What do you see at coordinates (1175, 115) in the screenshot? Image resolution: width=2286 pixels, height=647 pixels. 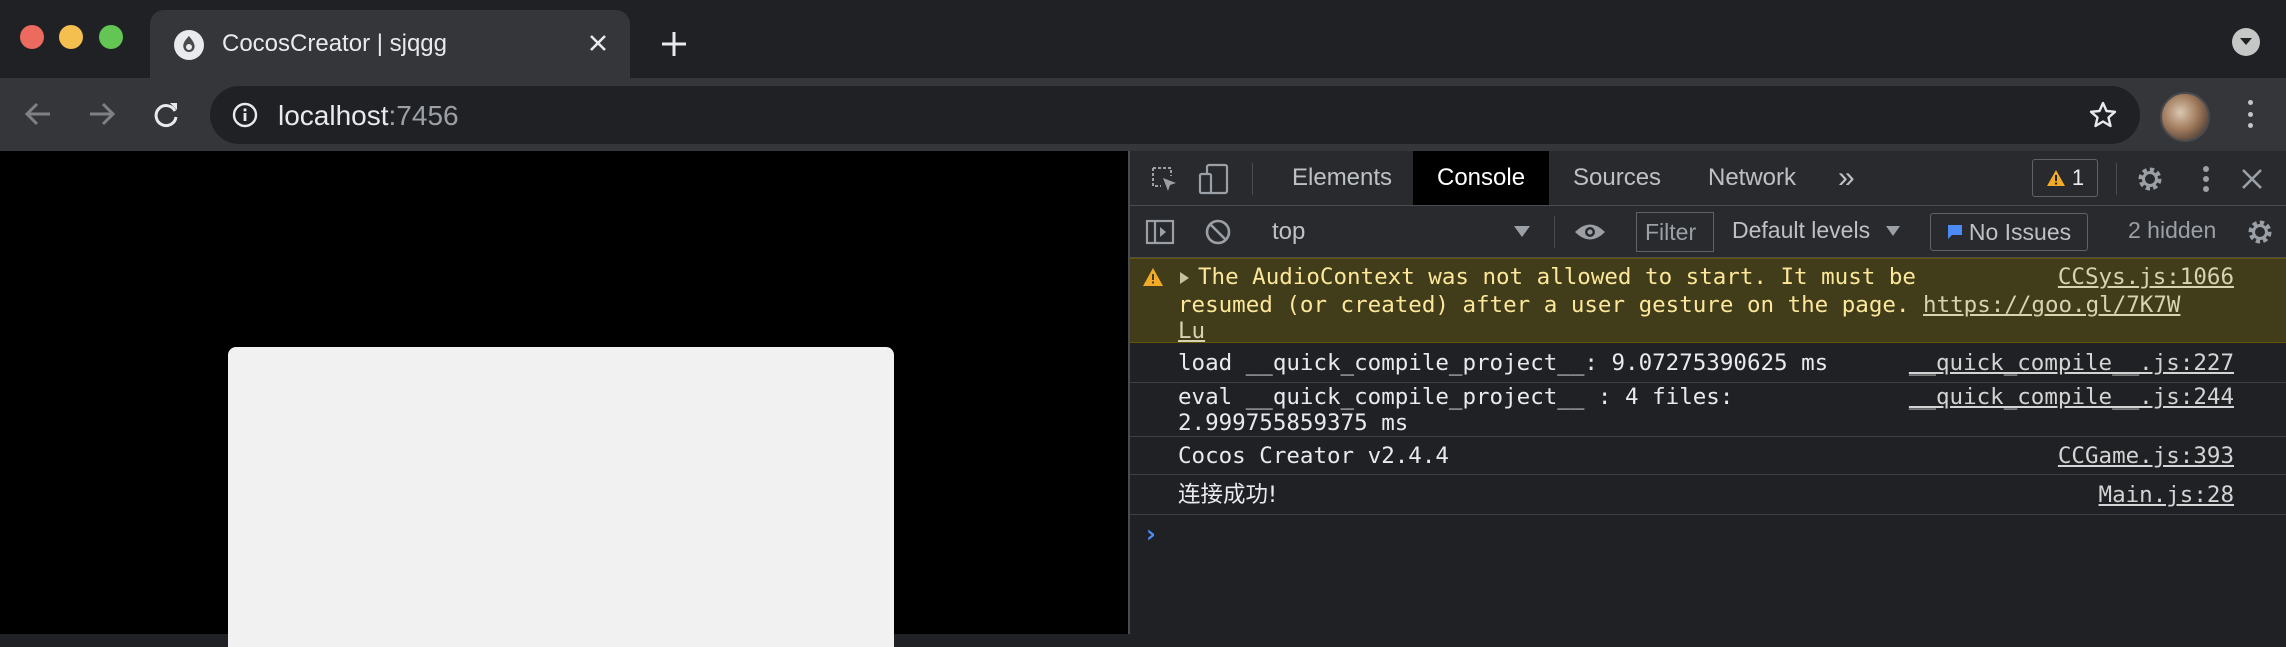 I see `address-bar: localhost:7456` at bounding box center [1175, 115].